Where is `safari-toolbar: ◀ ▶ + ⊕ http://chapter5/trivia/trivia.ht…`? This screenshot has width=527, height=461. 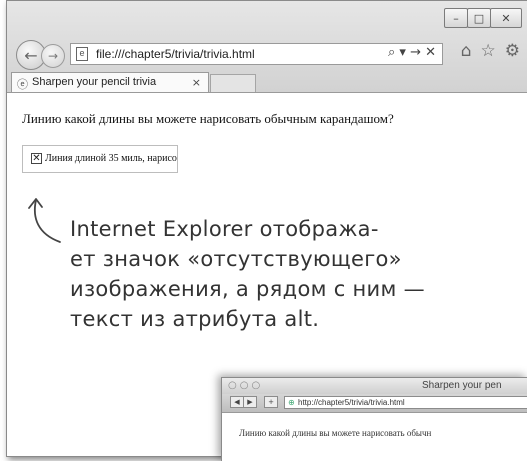 safari-toolbar: ◀ ▶ + ⊕ http://chapter5/trivia/trivia.ht… is located at coordinates (374, 403).